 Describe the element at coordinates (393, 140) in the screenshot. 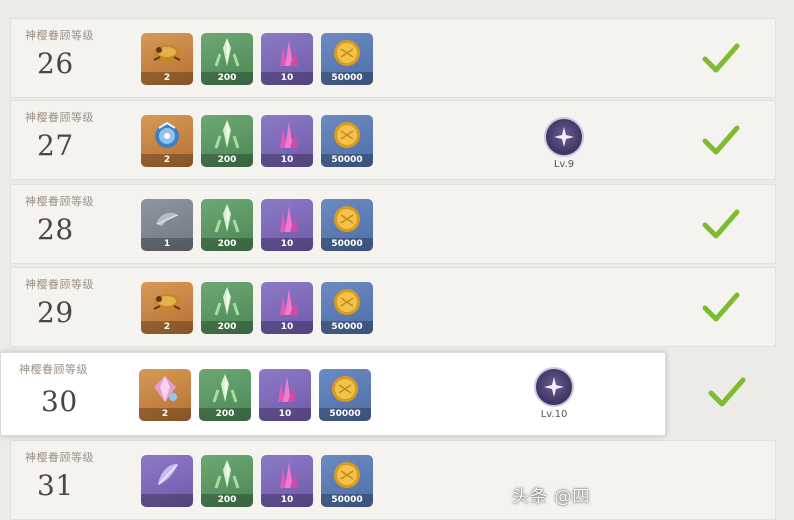

I see `reward-row-level-27: 神樱眷顾等级 27 2 200 10 50000 Lv.9` at that location.